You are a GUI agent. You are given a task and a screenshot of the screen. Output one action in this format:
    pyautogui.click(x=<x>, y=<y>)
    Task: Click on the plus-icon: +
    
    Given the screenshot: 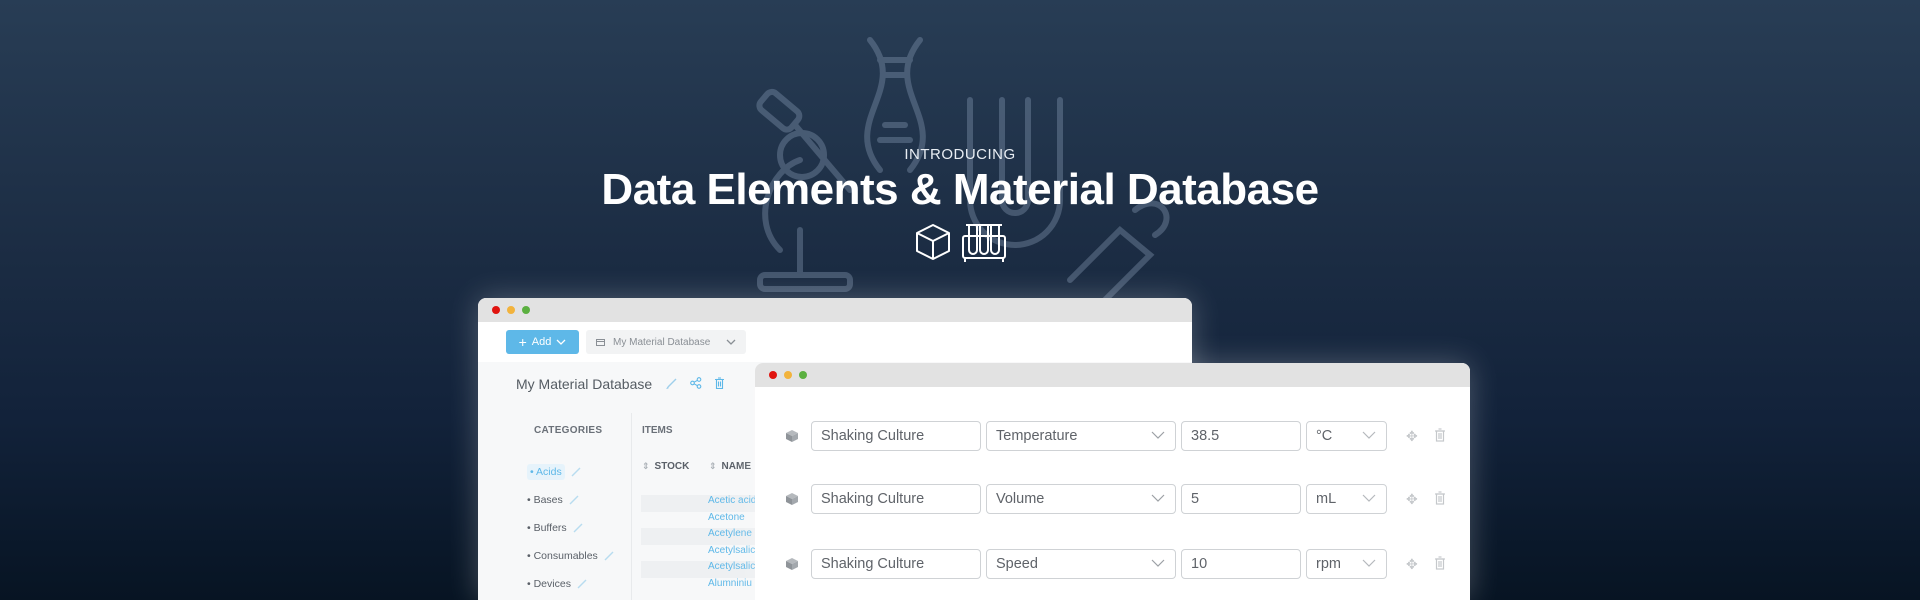 What is the action you would take?
    pyautogui.click(x=522, y=342)
    